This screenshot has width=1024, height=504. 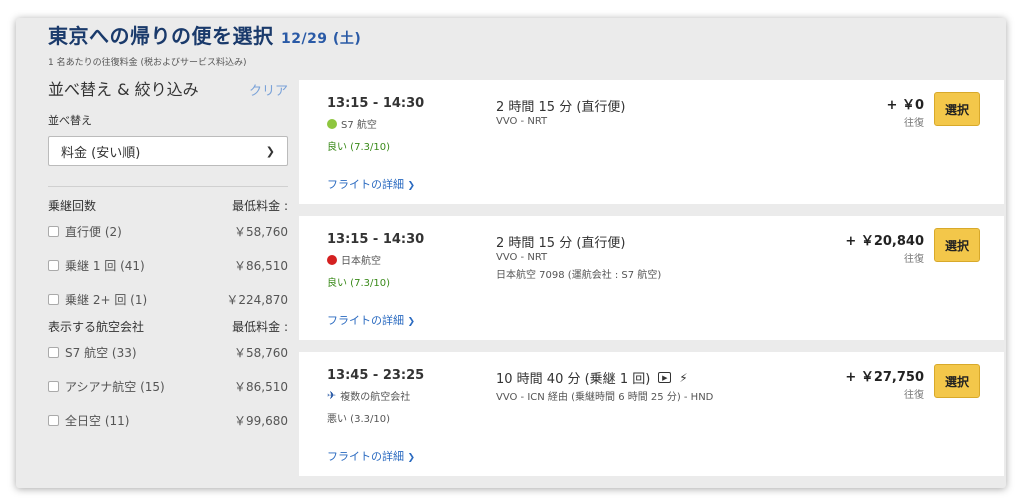 I want to click on flight-time: 13:45 - 23:25, so click(x=376, y=375).